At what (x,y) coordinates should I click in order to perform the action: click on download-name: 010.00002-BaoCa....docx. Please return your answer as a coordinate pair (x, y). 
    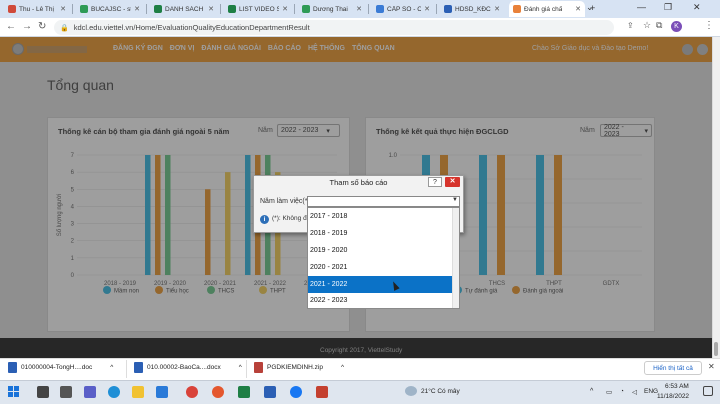
    Looking at the image, I should click on (184, 367).